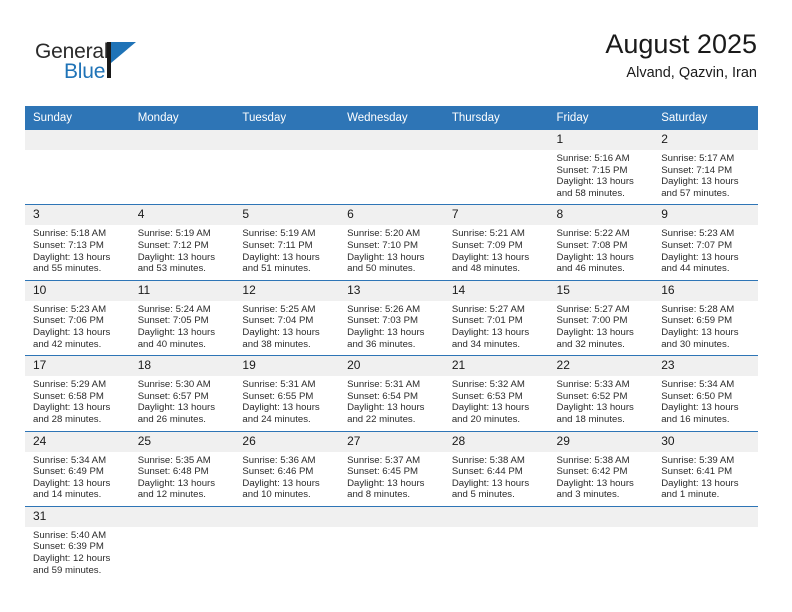  Describe the element at coordinates (592, 170) in the screenshot. I see `day-info-sunset: Sunset: 7:15 PM` at that location.